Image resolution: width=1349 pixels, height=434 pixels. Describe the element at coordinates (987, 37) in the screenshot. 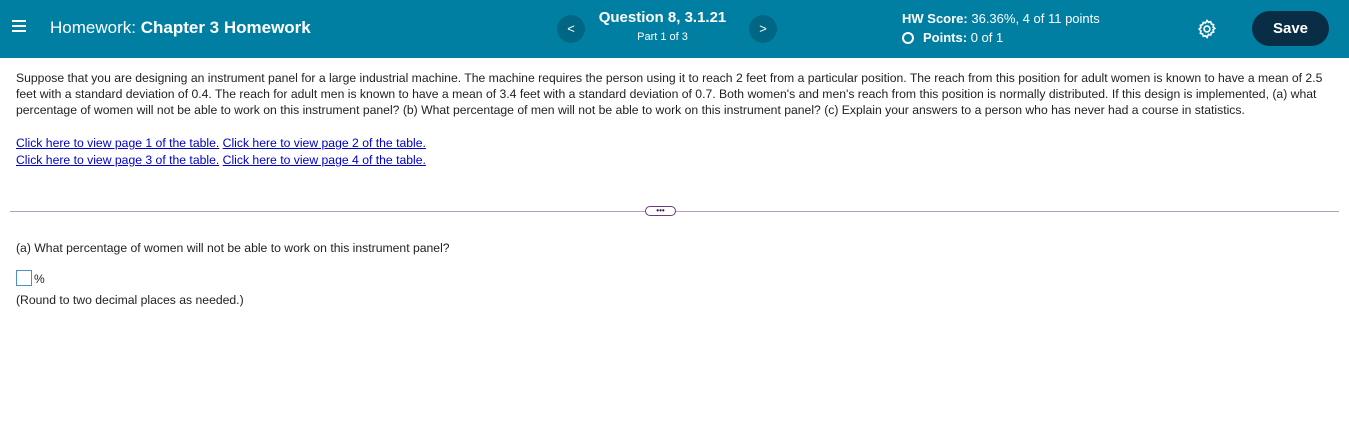

I see `points-value: 0 of 1` at that location.